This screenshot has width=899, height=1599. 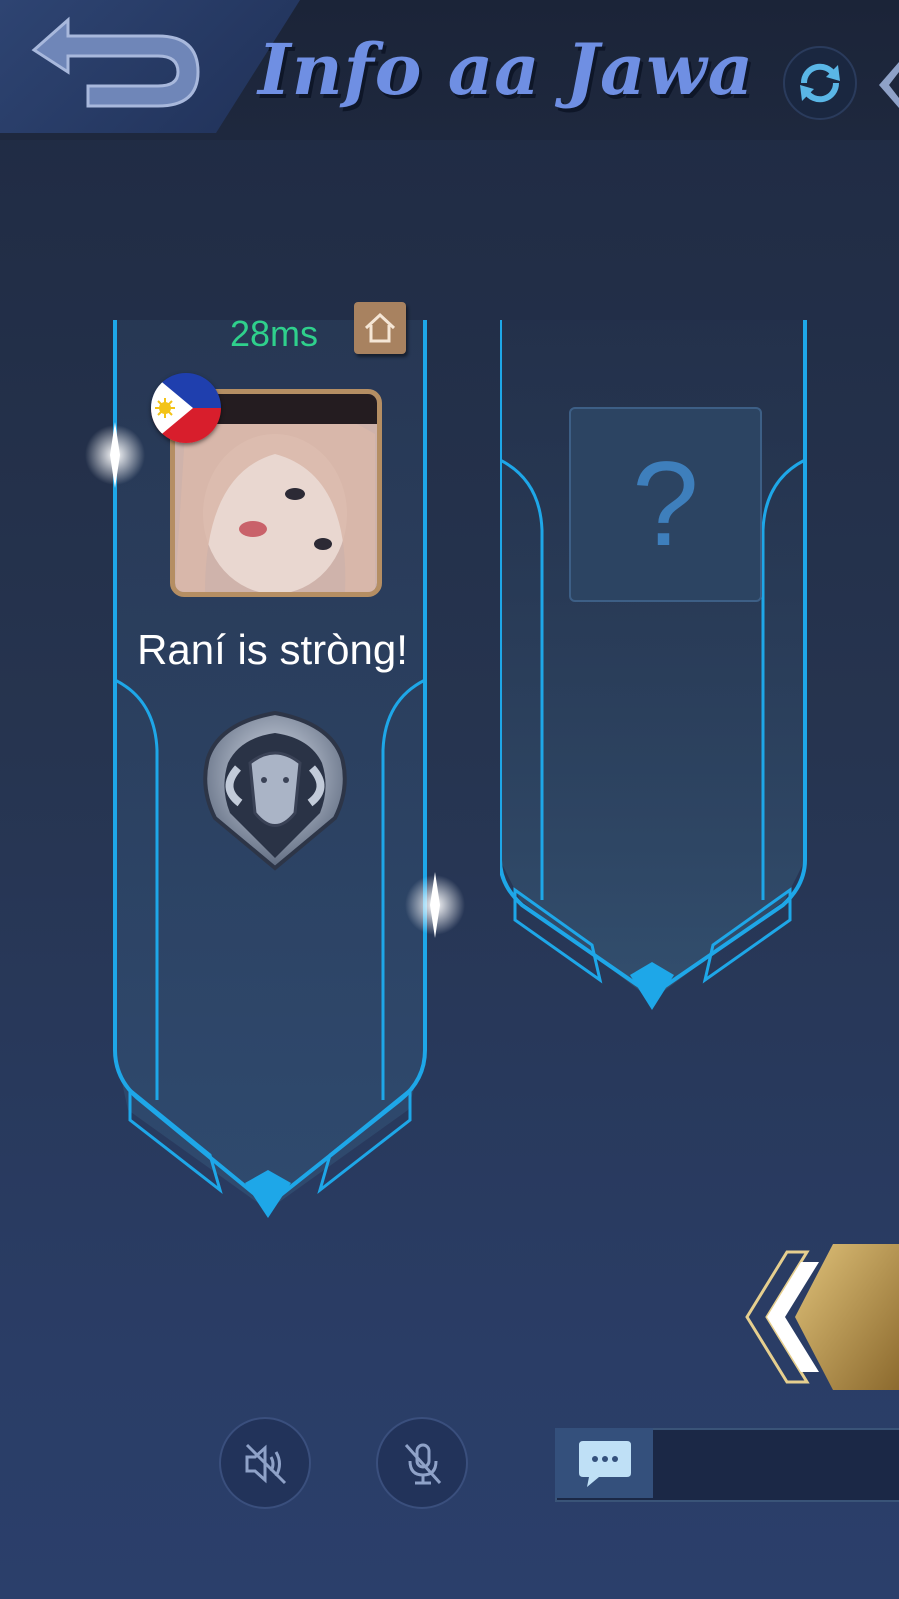 What do you see at coordinates (506, 69) in the screenshot?
I see `page-title: Info aa Jawa` at bounding box center [506, 69].